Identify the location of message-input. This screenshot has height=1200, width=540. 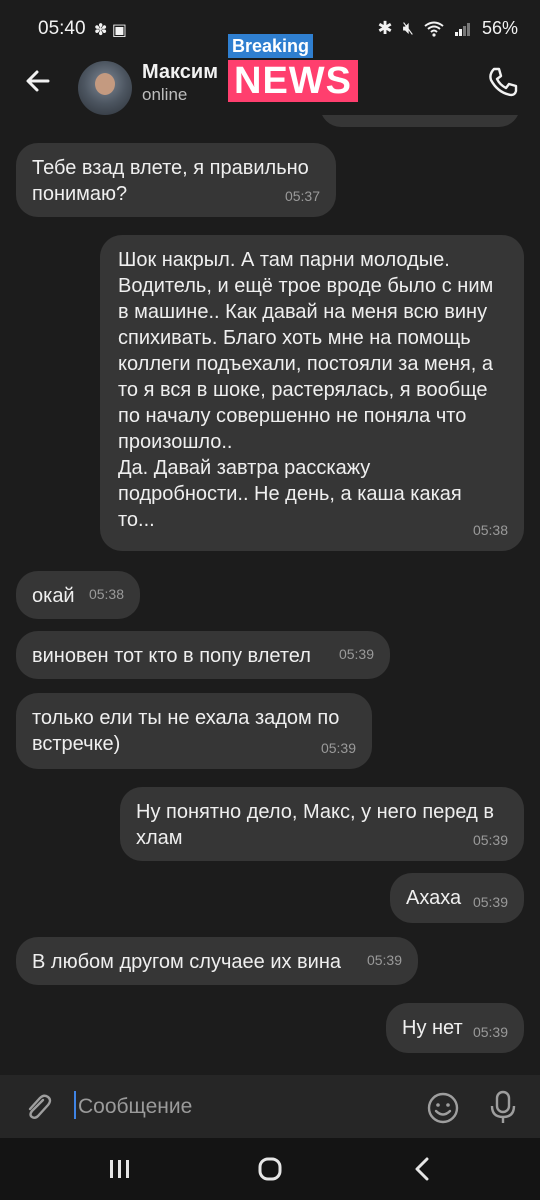
(238, 1107).